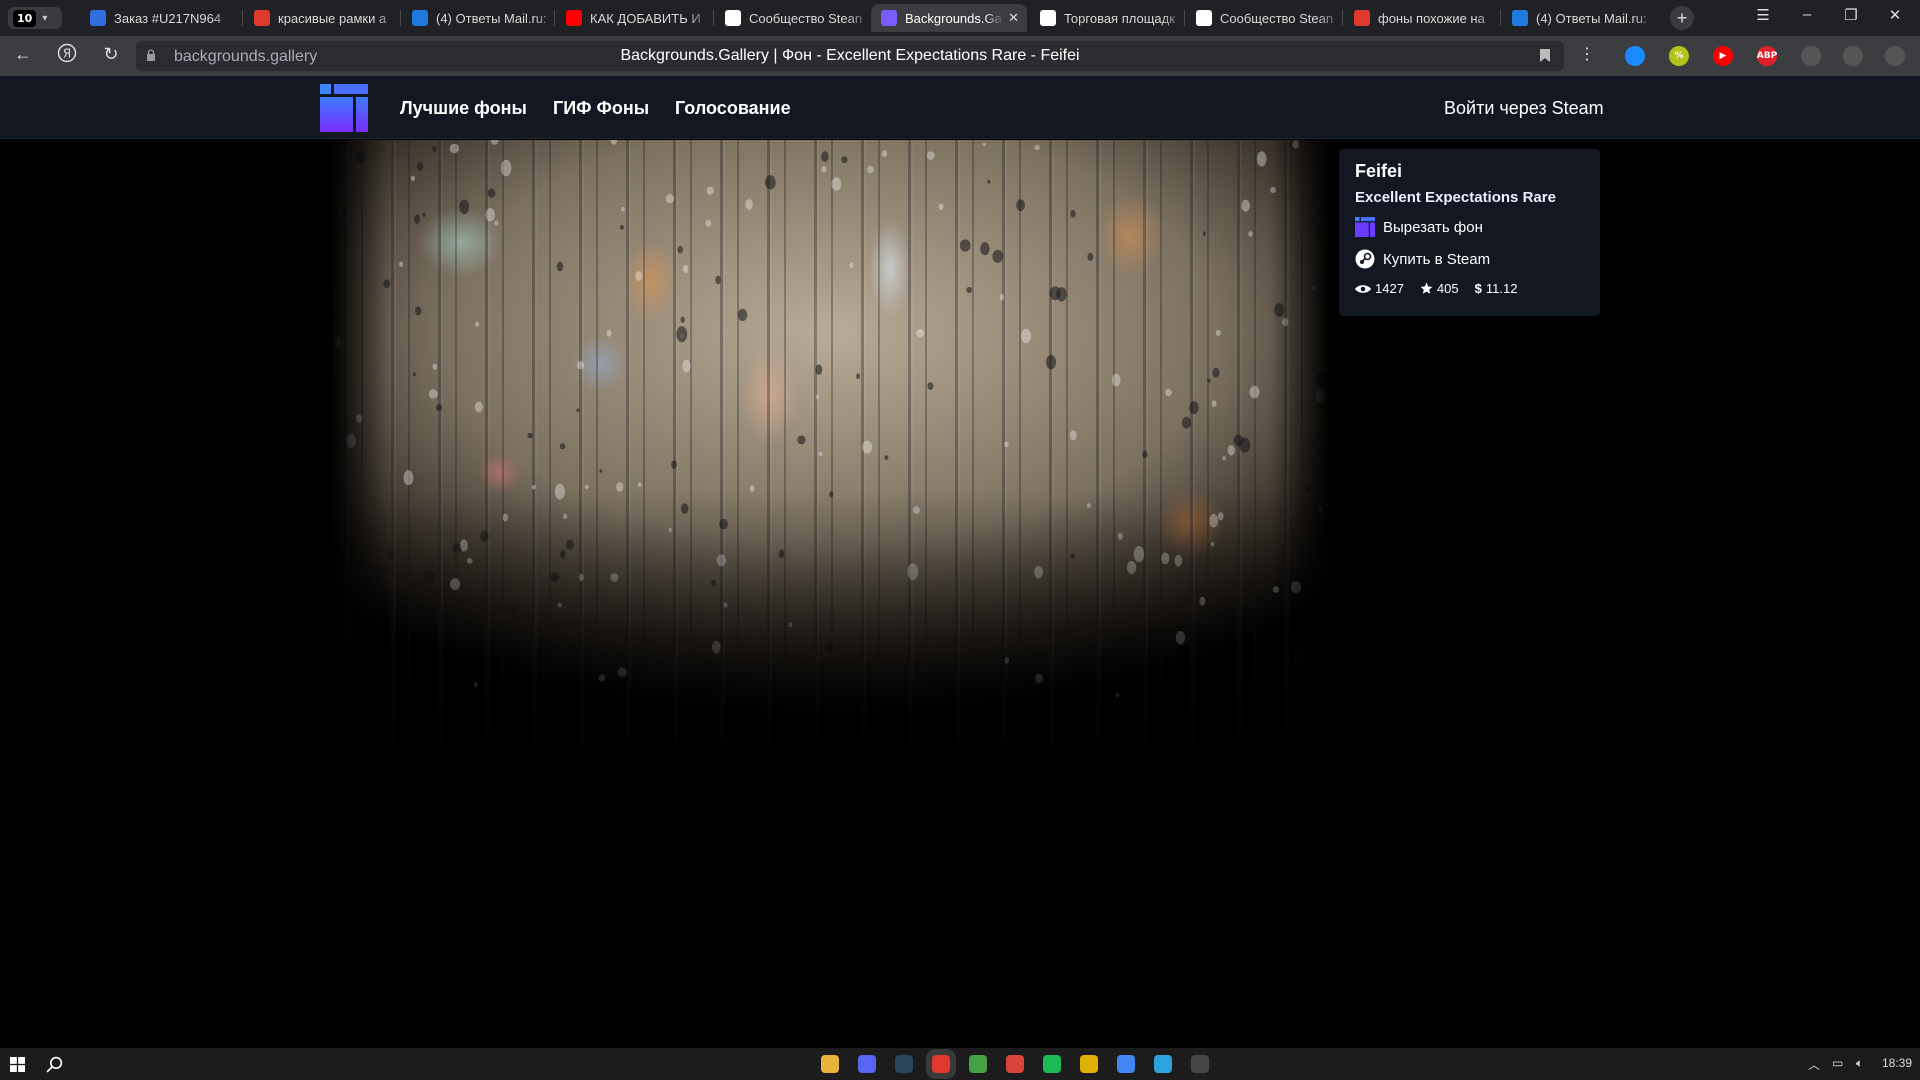 Image resolution: width=1920 pixels, height=1080 pixels. What do you see at coordinates (1897, 1063) in the screenshot?
I see `clock: 18:39` at bounding box center [1897, 1063].